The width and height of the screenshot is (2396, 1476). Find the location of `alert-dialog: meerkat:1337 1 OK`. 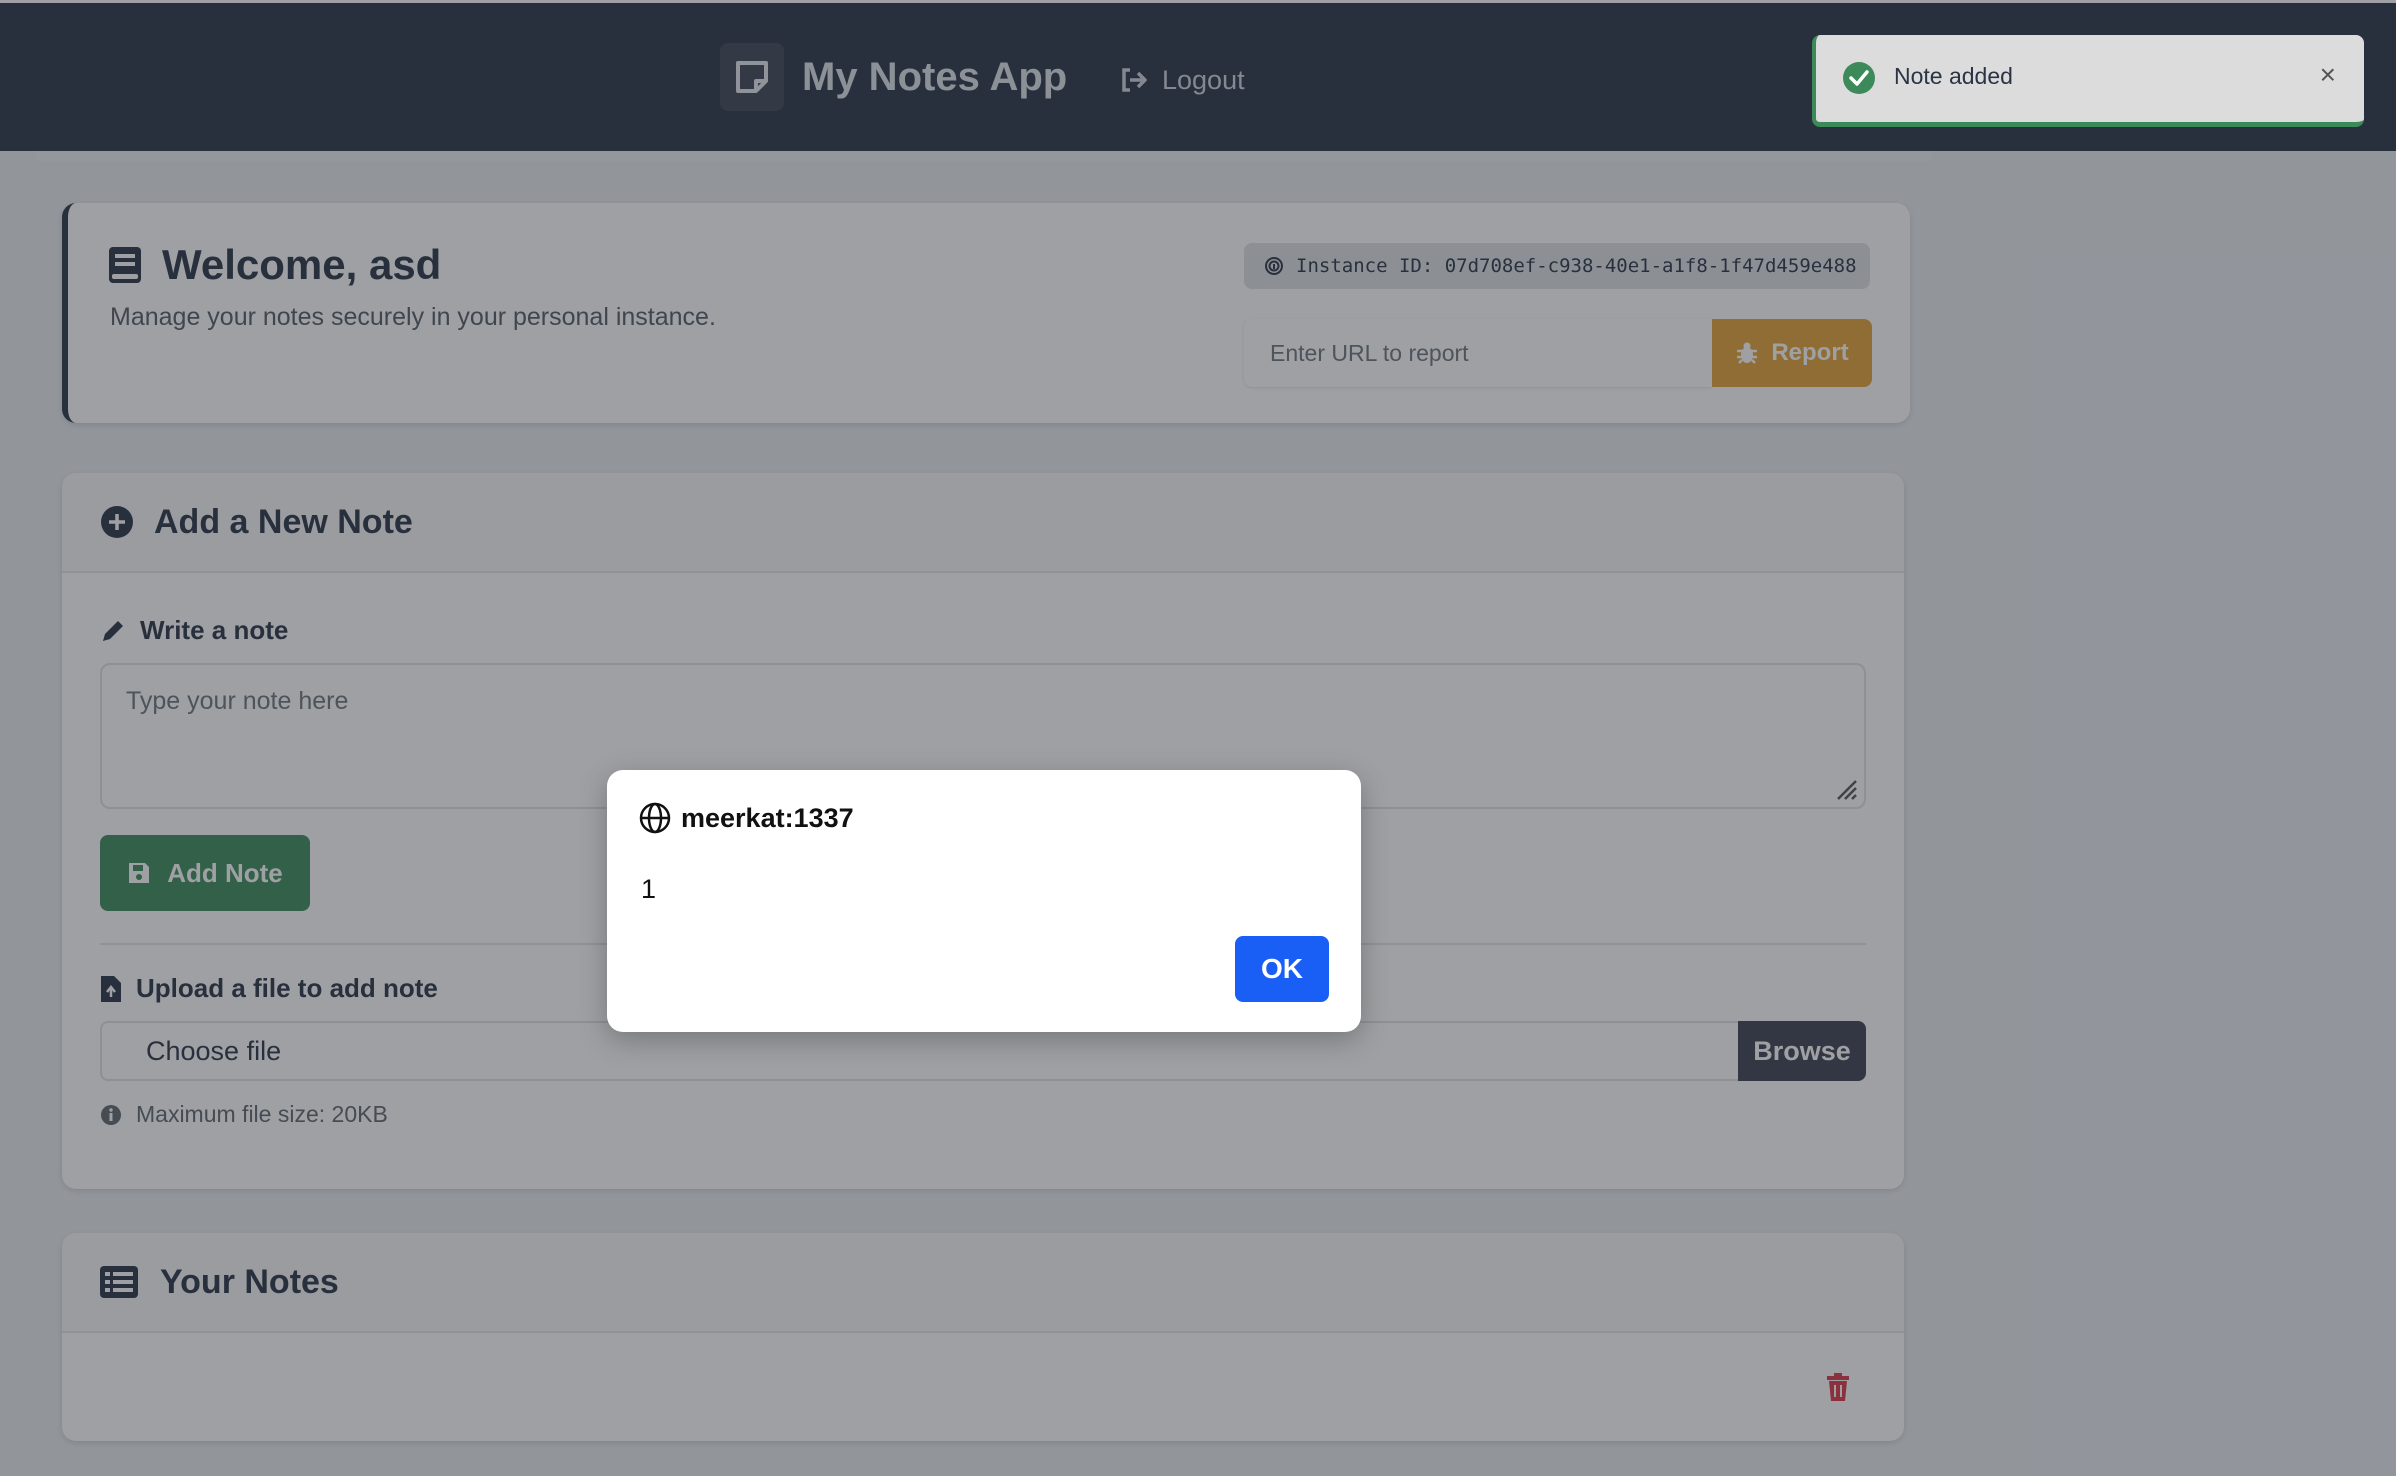

alert-dialog: meerkat:1337 1 OK is located at coordinates (984, 901).